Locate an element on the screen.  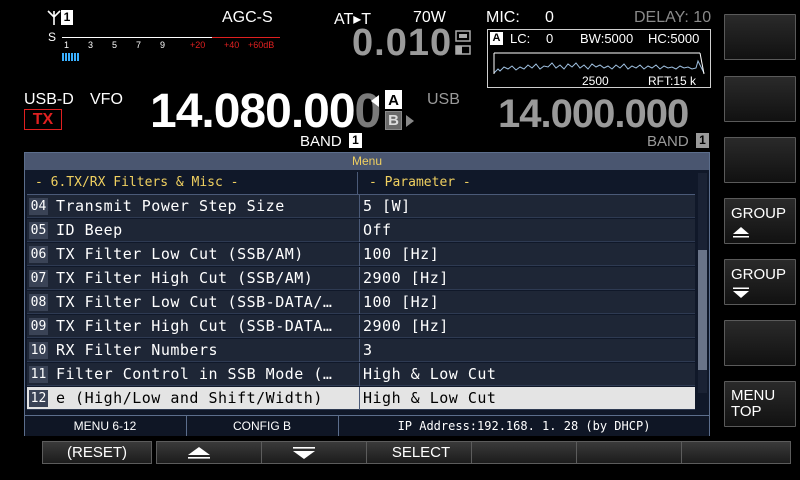
softkey-f1 is located at coordinates (760, 37).